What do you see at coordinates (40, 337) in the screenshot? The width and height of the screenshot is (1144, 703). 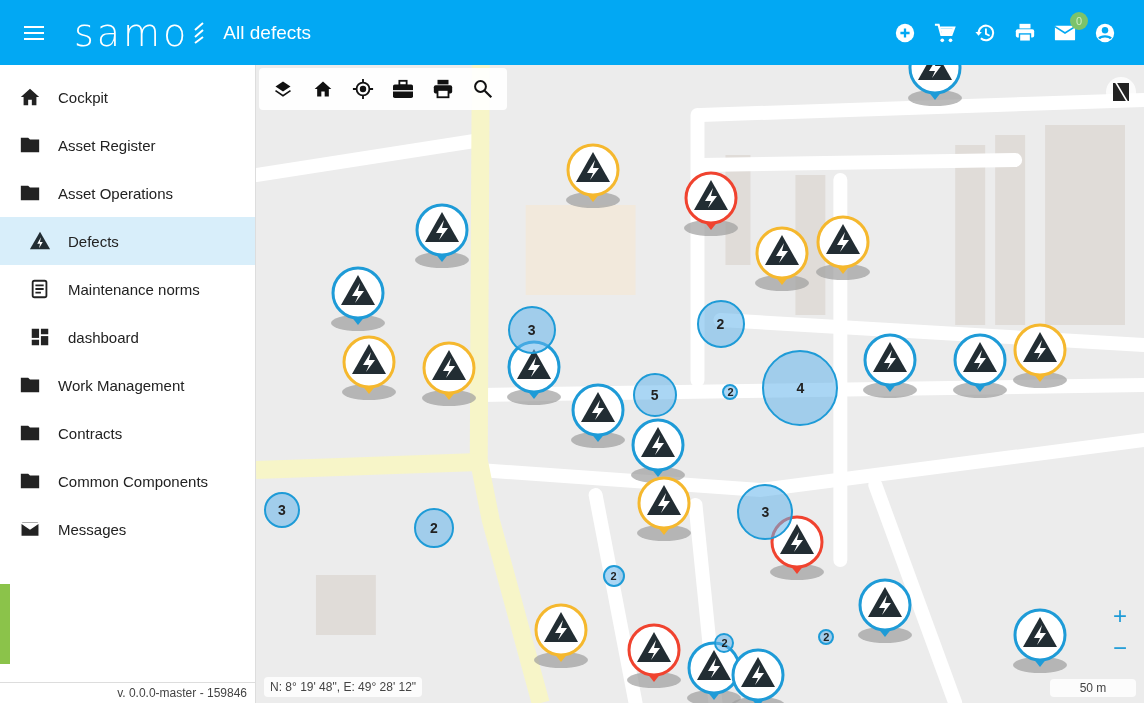 I see `grid-icon` at bounding box center [40, 337].